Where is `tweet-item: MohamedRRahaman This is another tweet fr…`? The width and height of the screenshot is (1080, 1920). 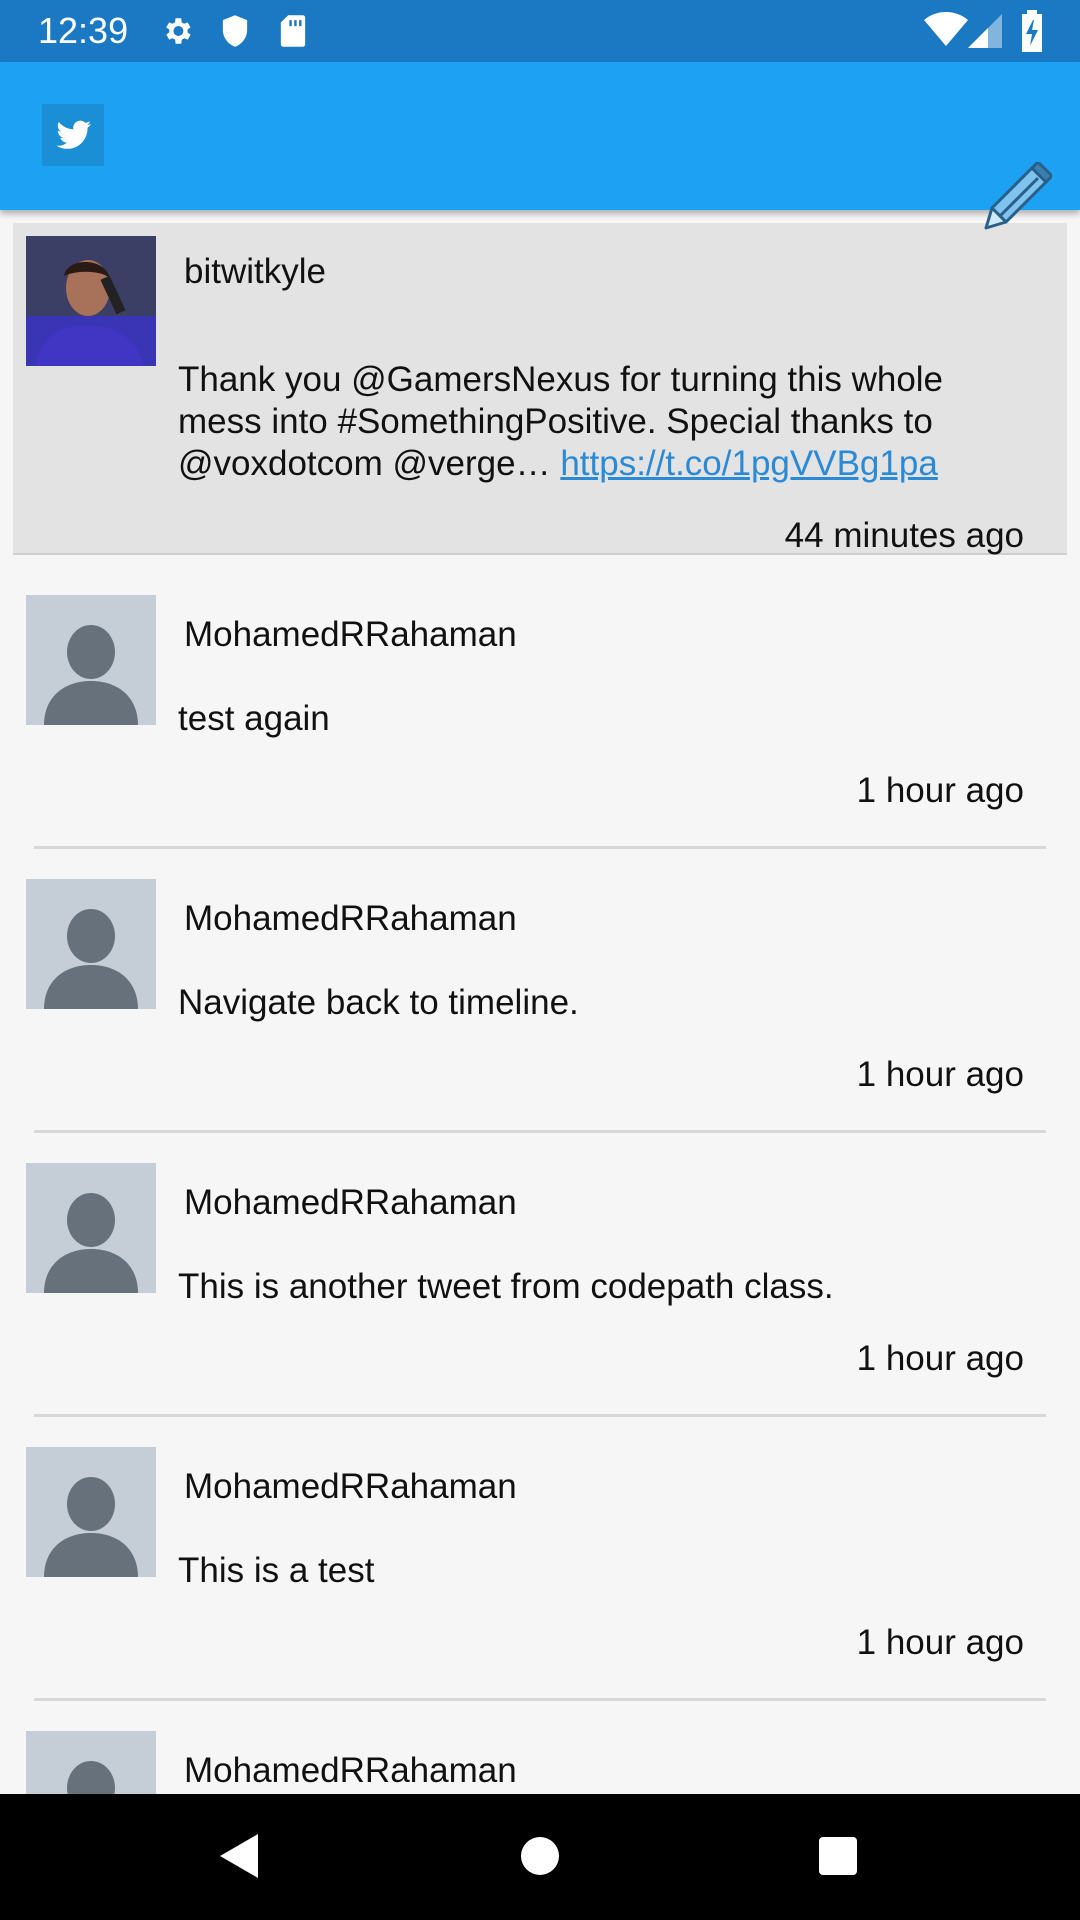 tweet-item: MohamedRRahaman This is another tweet fr… is located at coordinates (540, 1284).